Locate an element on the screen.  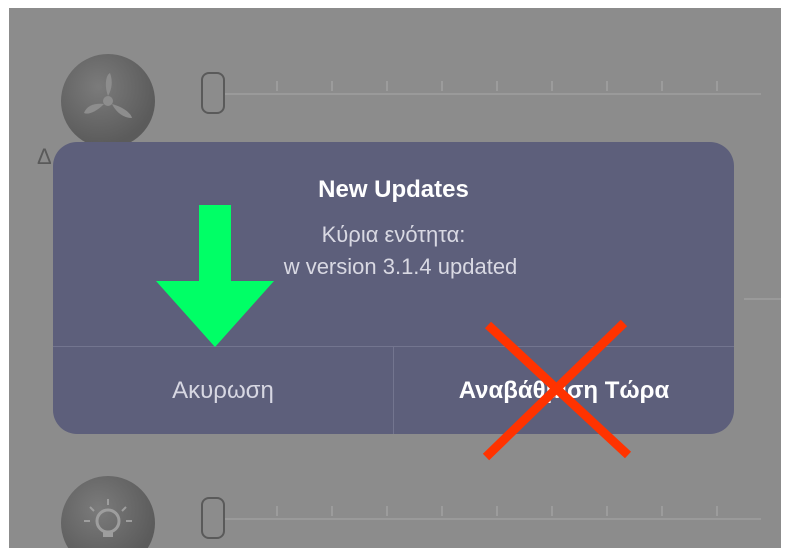
dialog-title: New Updates is located at coordinates (393, 189).